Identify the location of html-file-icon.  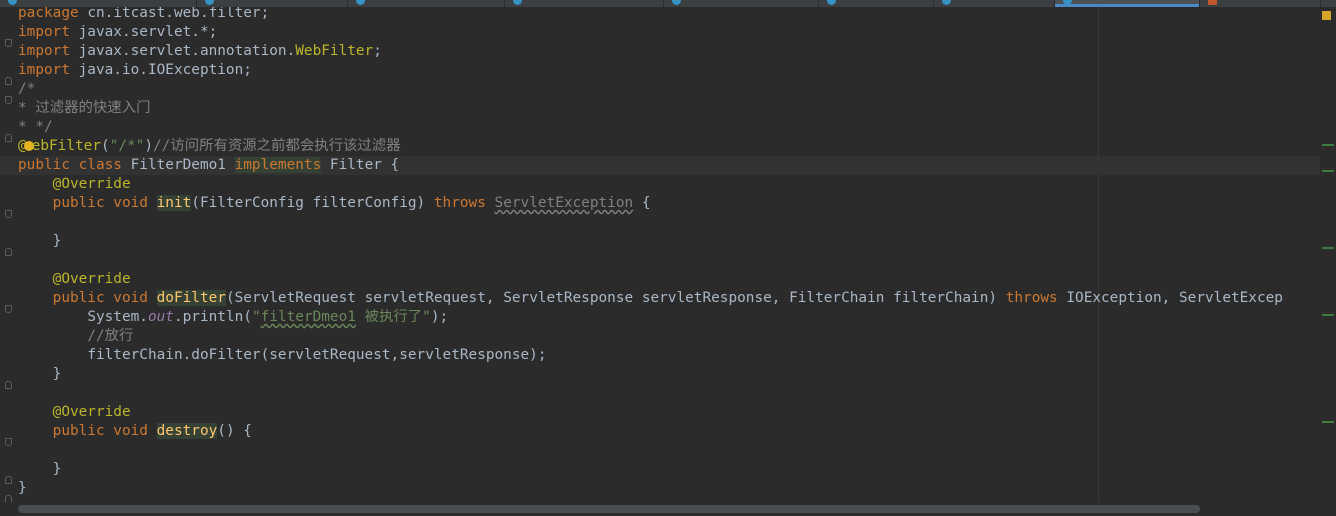
(1212, 2).